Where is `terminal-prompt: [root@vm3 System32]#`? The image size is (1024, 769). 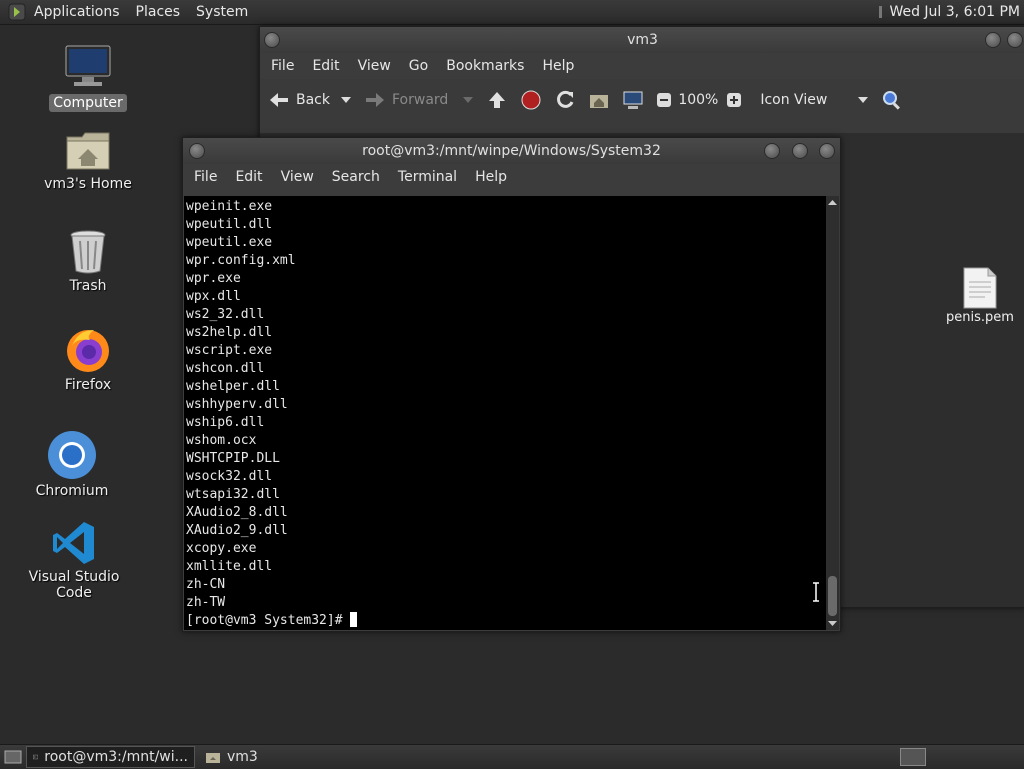 terminal-prompt: [root@vm3 System32]# is located at coordinates (268, 620).